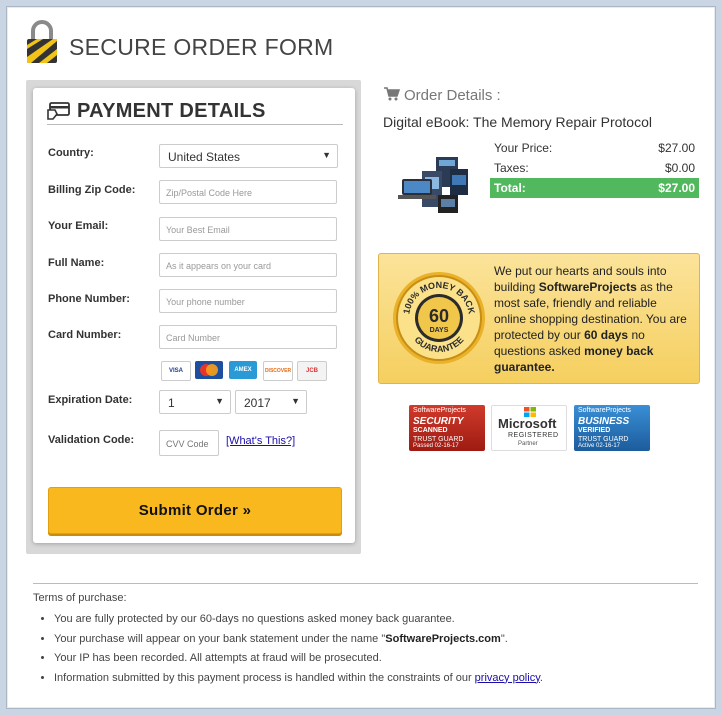 The width and height of the screenshot is (722, 715). I want to click on full-name-input, so click(246, 266).